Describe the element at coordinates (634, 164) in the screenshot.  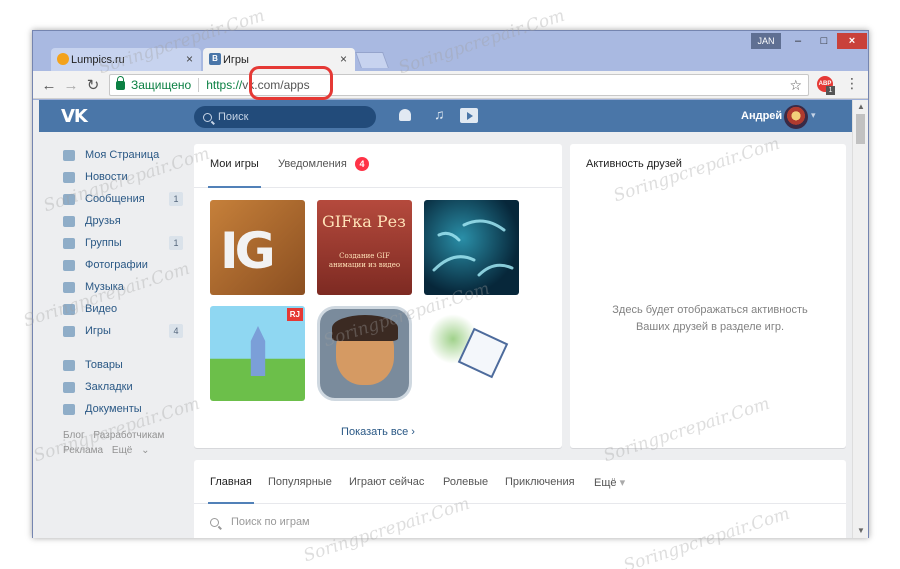
I see `friends-activity-title: Активность друзей` at that location.